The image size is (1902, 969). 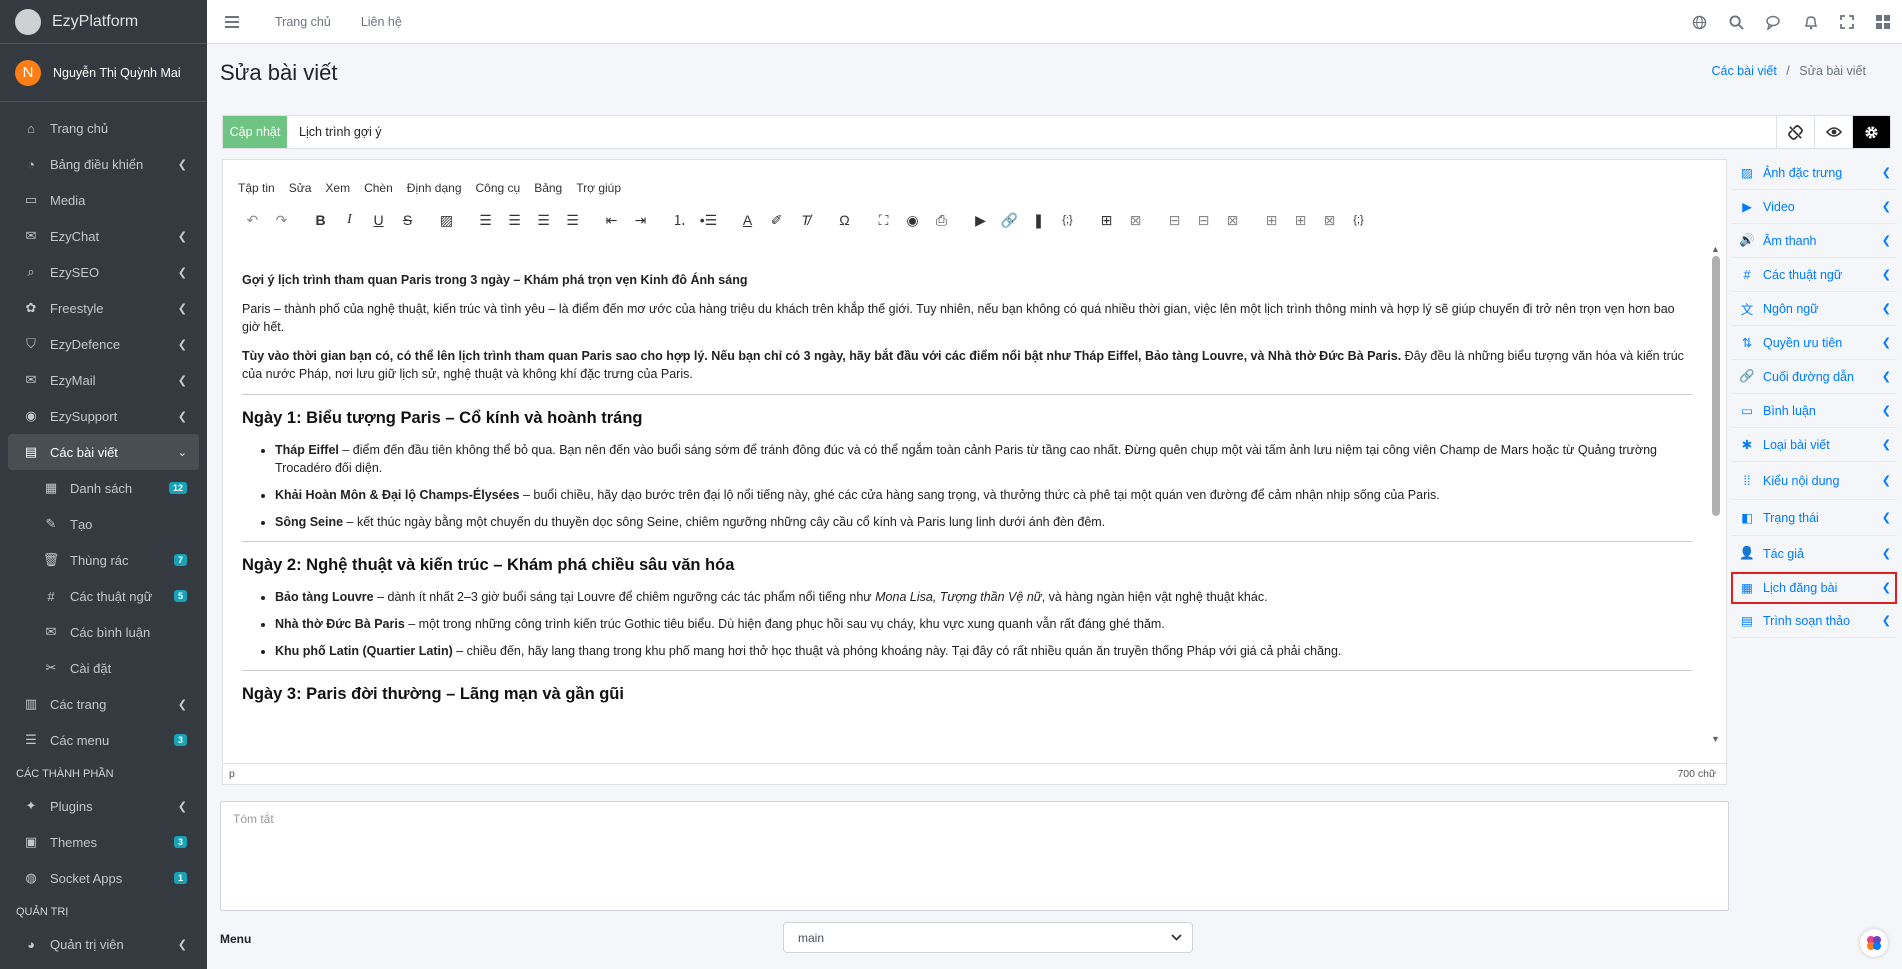 I want to click on align-right-icon: ☰, so click(x=543, y=220).